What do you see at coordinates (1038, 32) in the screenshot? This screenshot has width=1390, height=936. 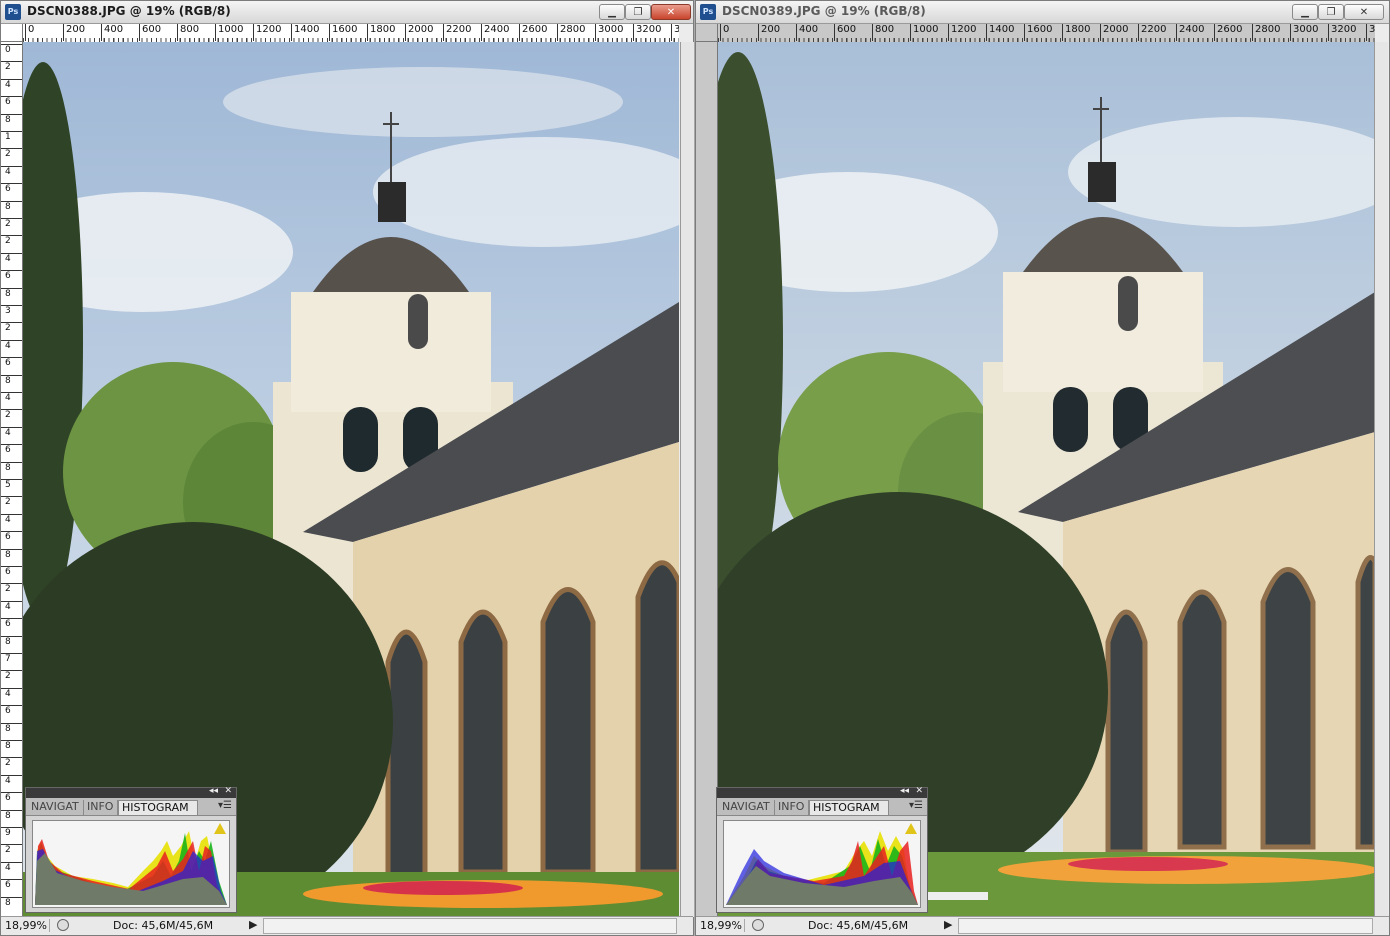 I see `ruler-tick-label: 1600` at bounding box center [1038, 32].